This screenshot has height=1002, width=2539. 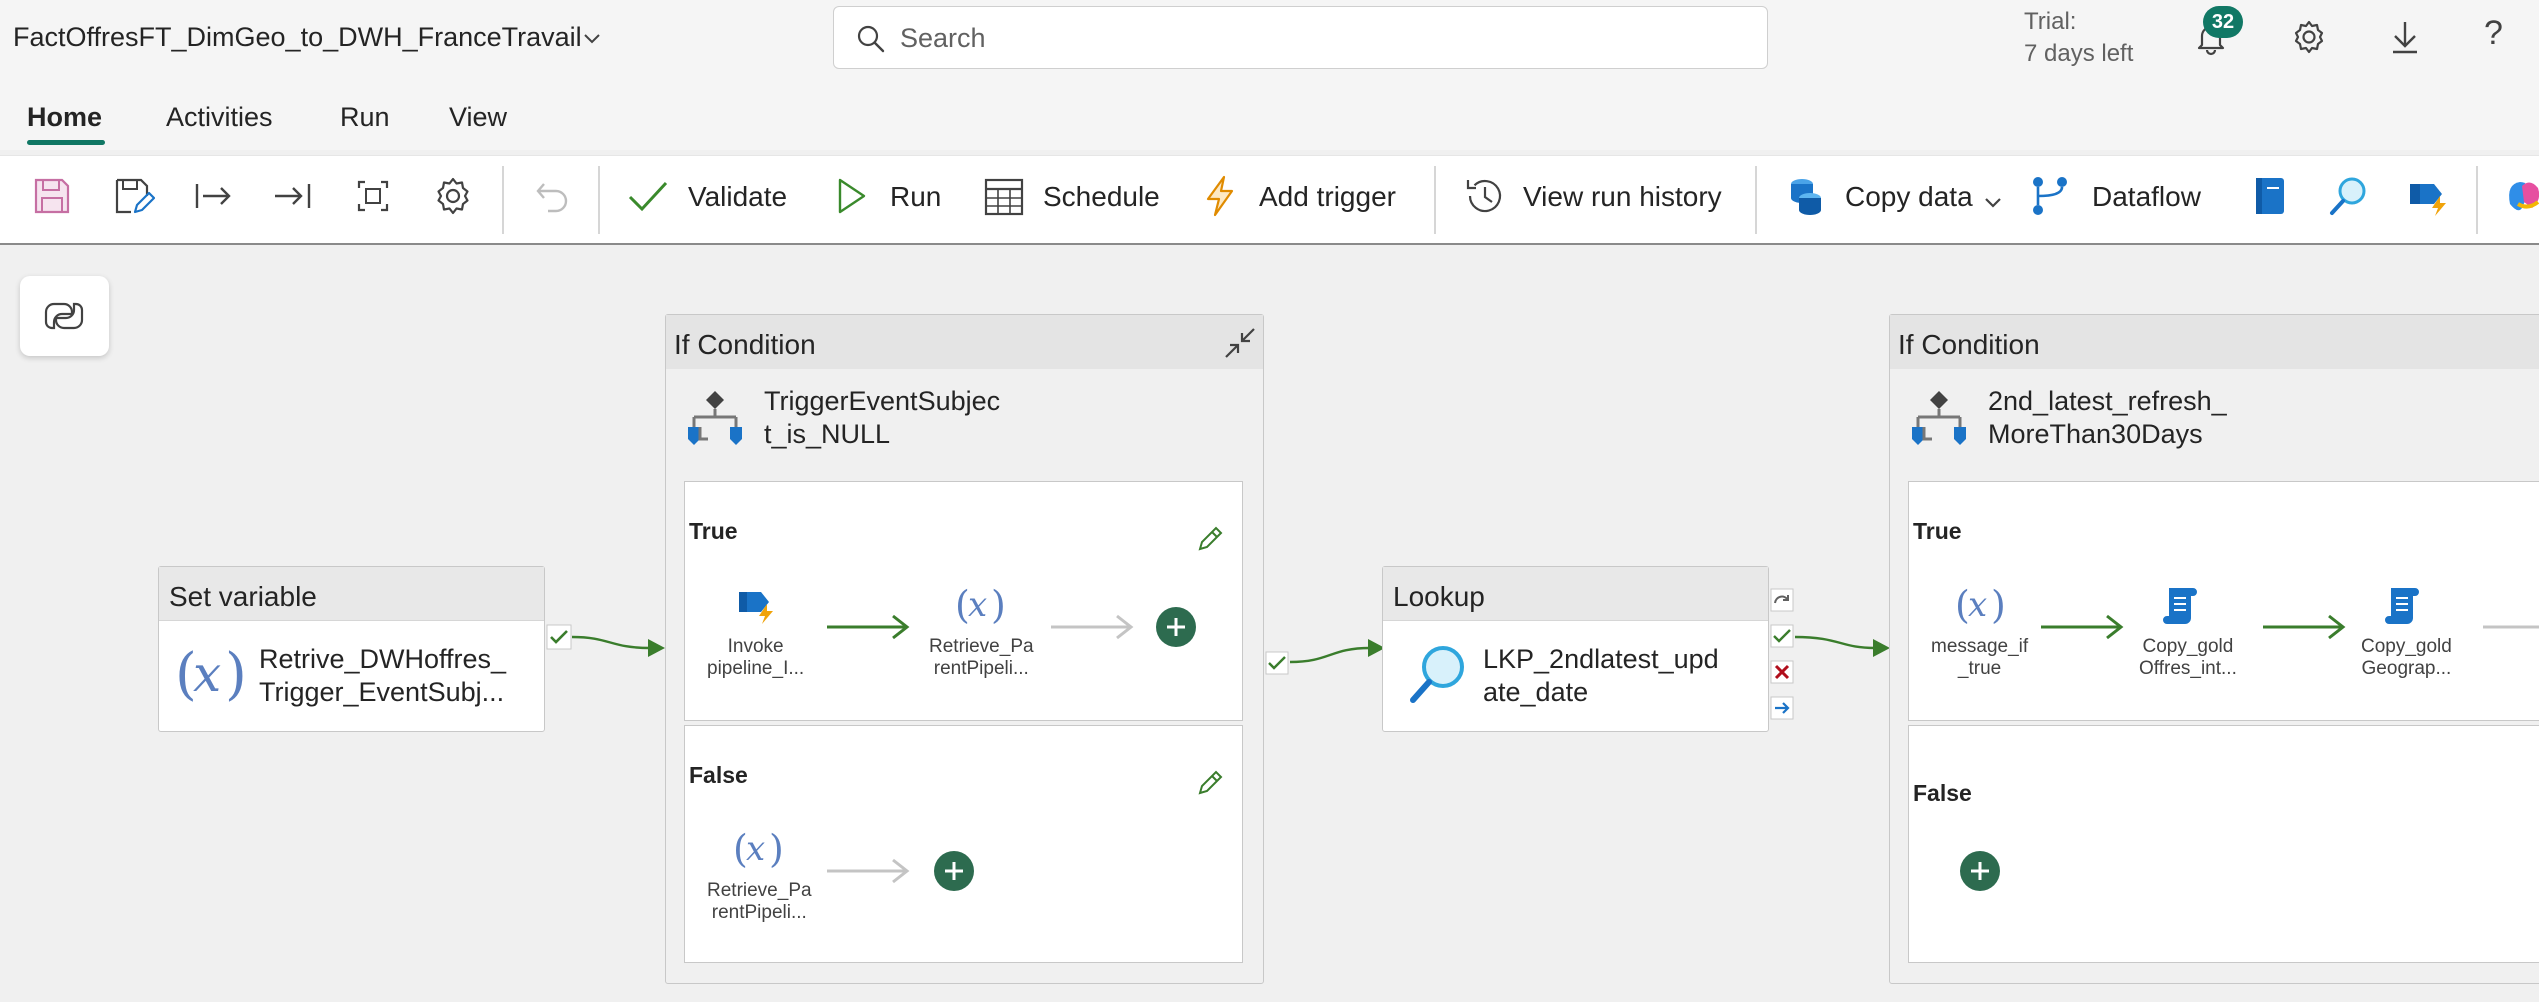 I want to click on pipeline-title: FactOffresFT_DimGeo_to_DWH_FranceTravail, so click(x=297, y=37).